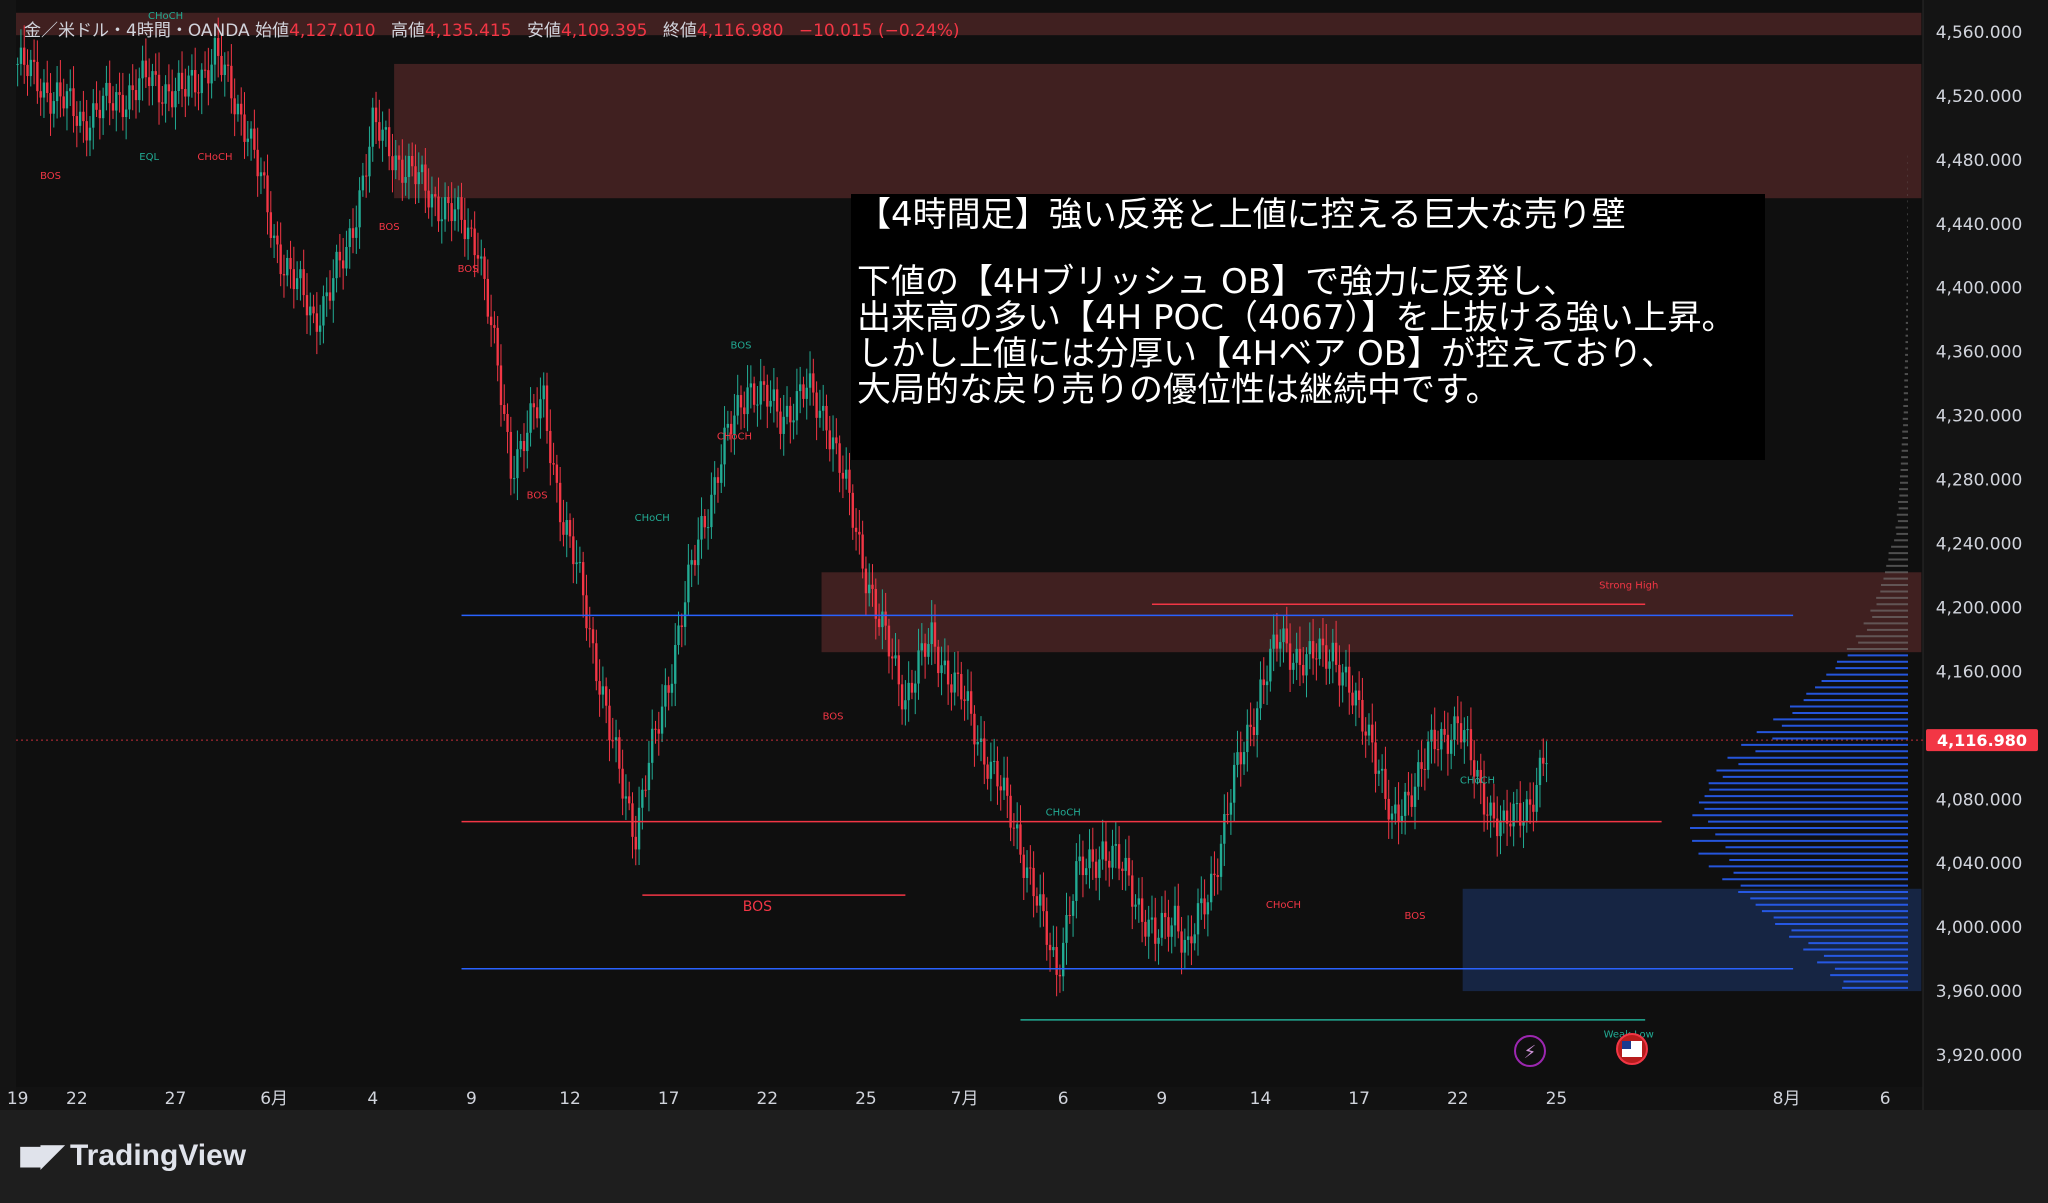  Describe the element at coordinates (833, 716) in the screenshot. I see `structure-label: BOS` at that location.